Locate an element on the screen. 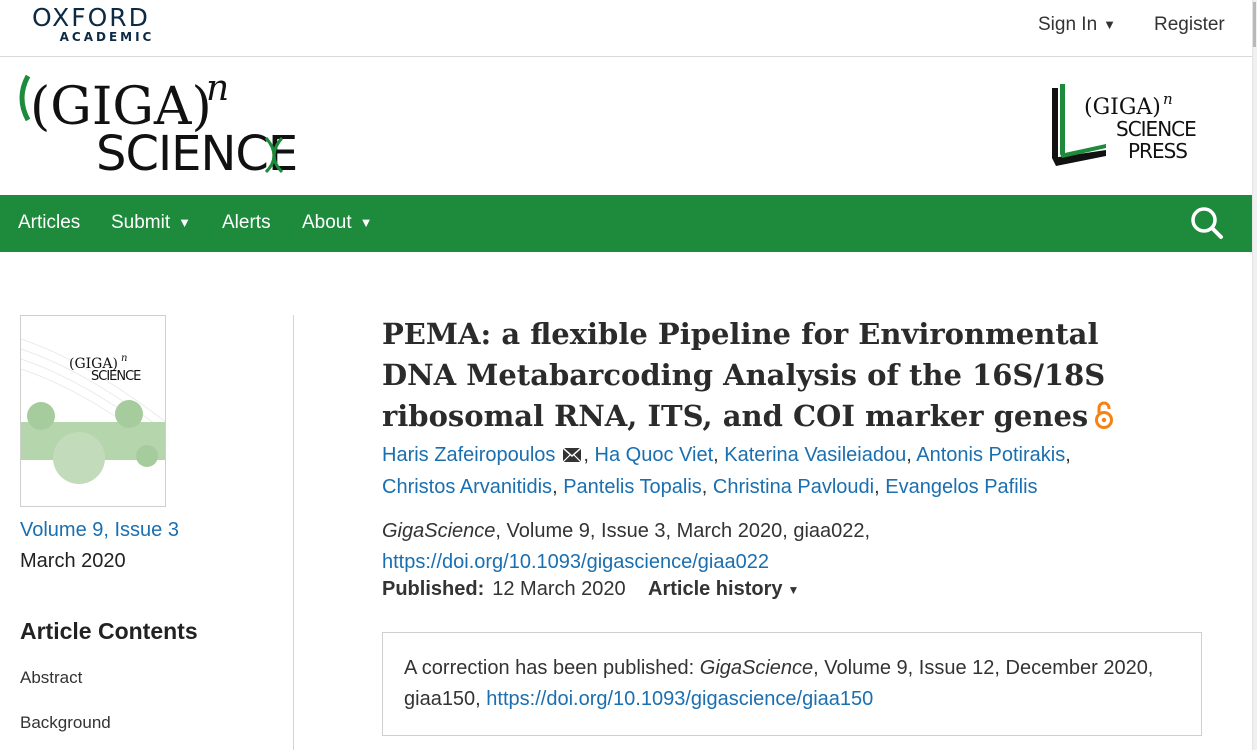 This screenshot has height=750, width=1257. author-link: Evangelos Pafilis is located at coordinates (961, 487).